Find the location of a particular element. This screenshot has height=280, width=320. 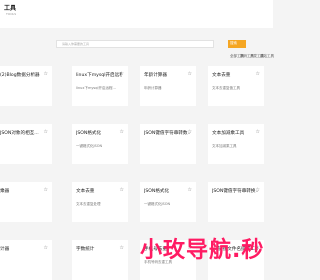

tool-card-desc: 文本去重复值工具 is located at coordinates (226, 88).